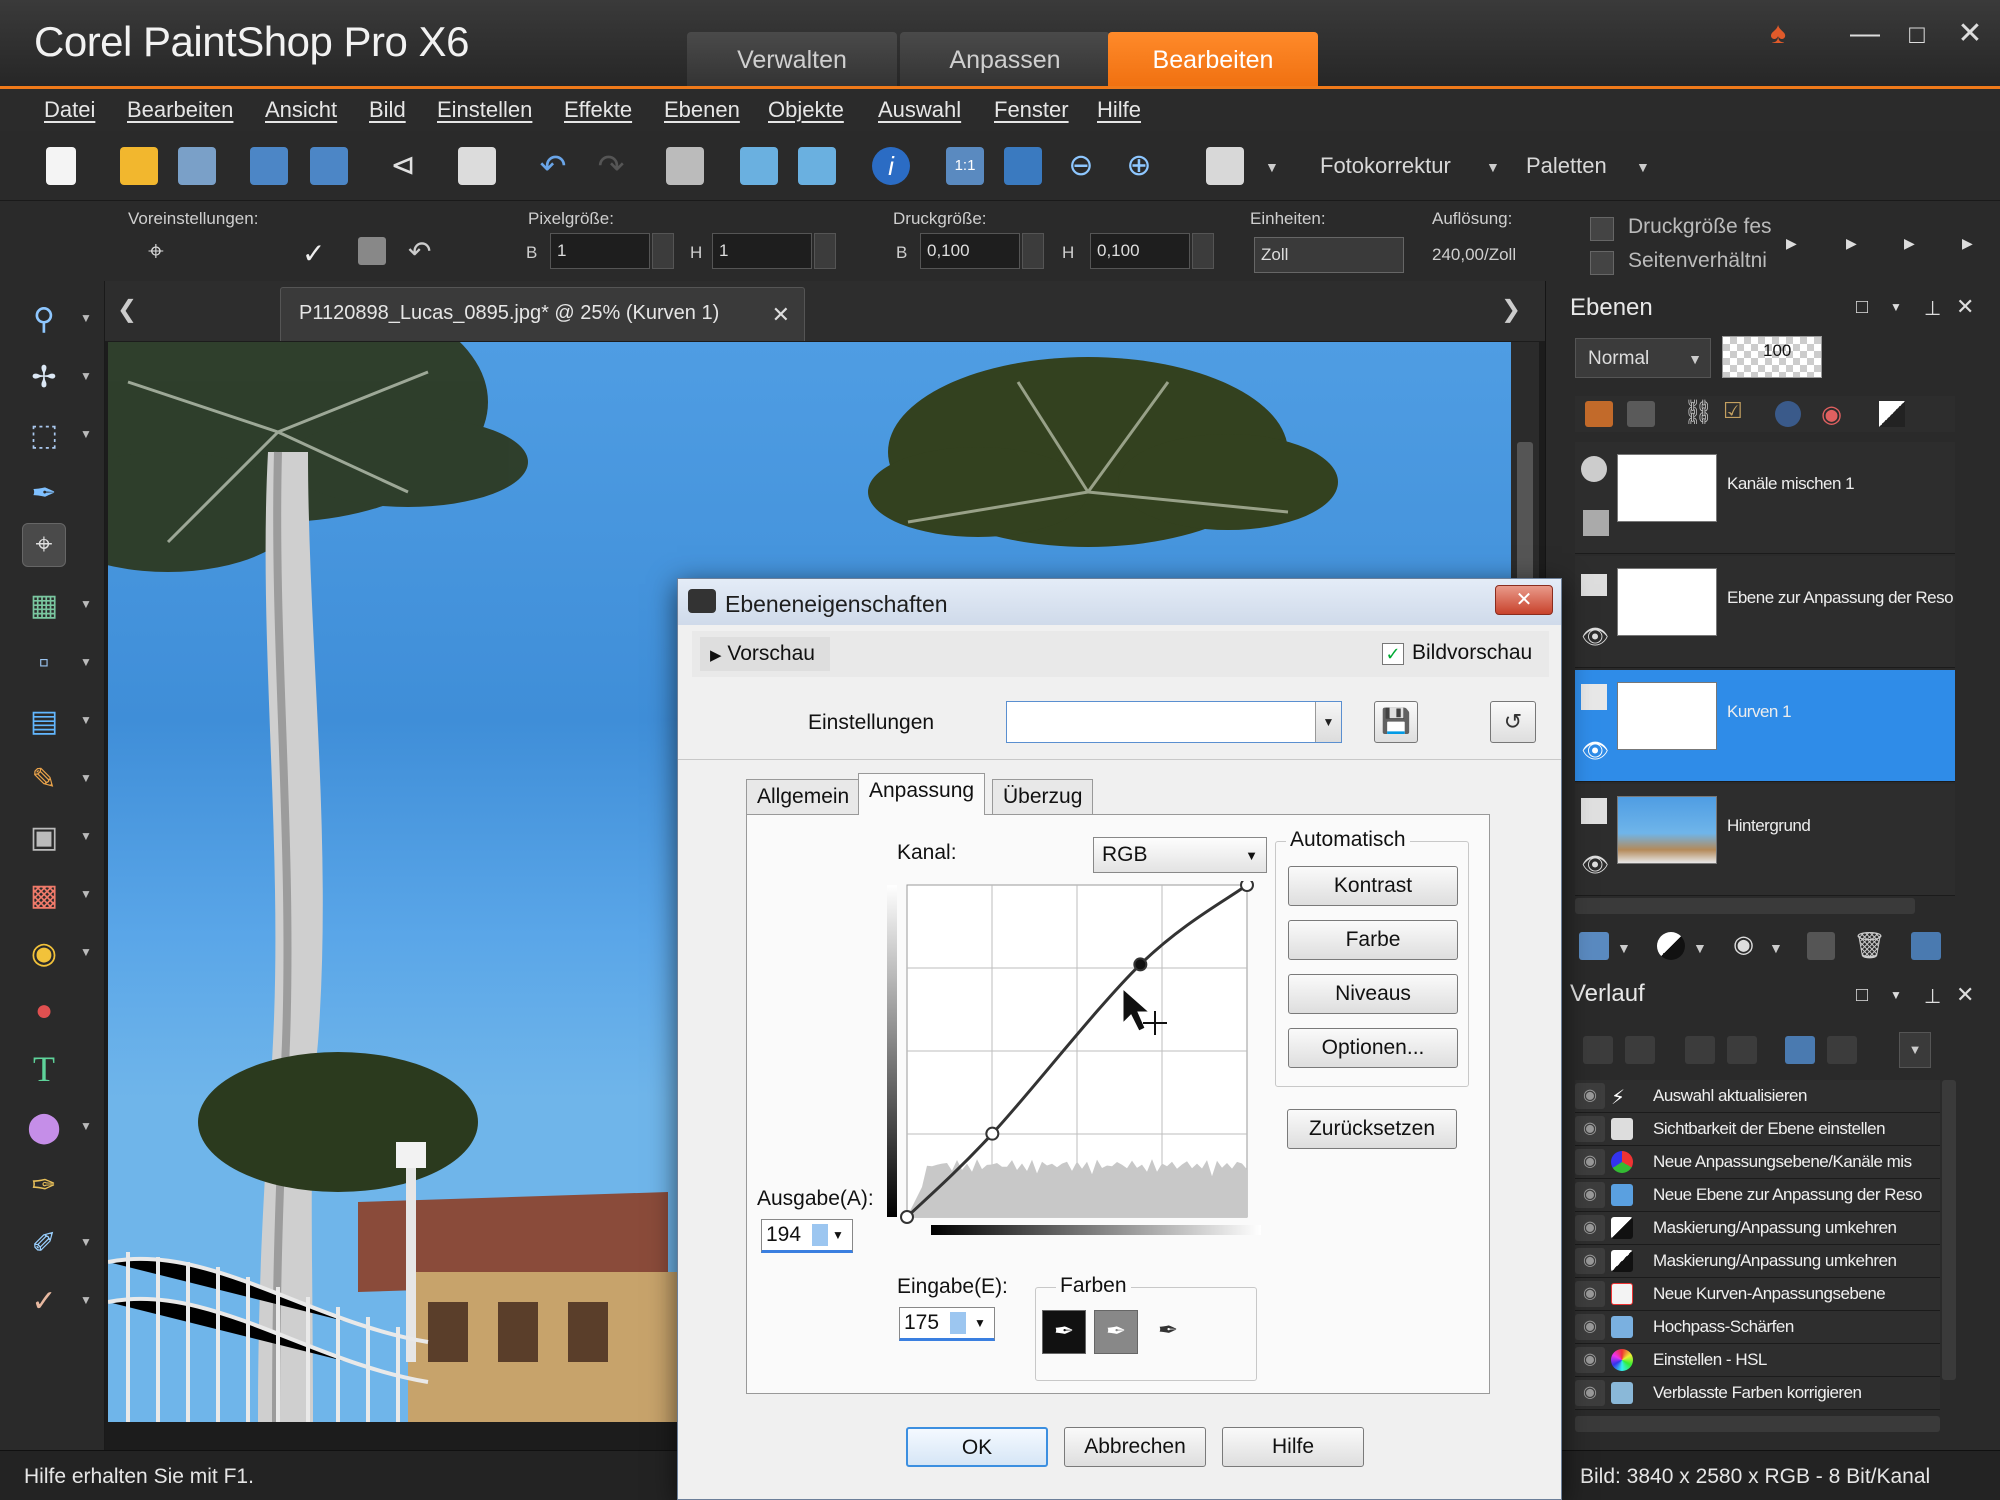 The height and width of the screenshot is (1500, 2000). Describe the element at coordinates (387, 110) in the screenshot. I see `menu-bild: Bild` at that location.